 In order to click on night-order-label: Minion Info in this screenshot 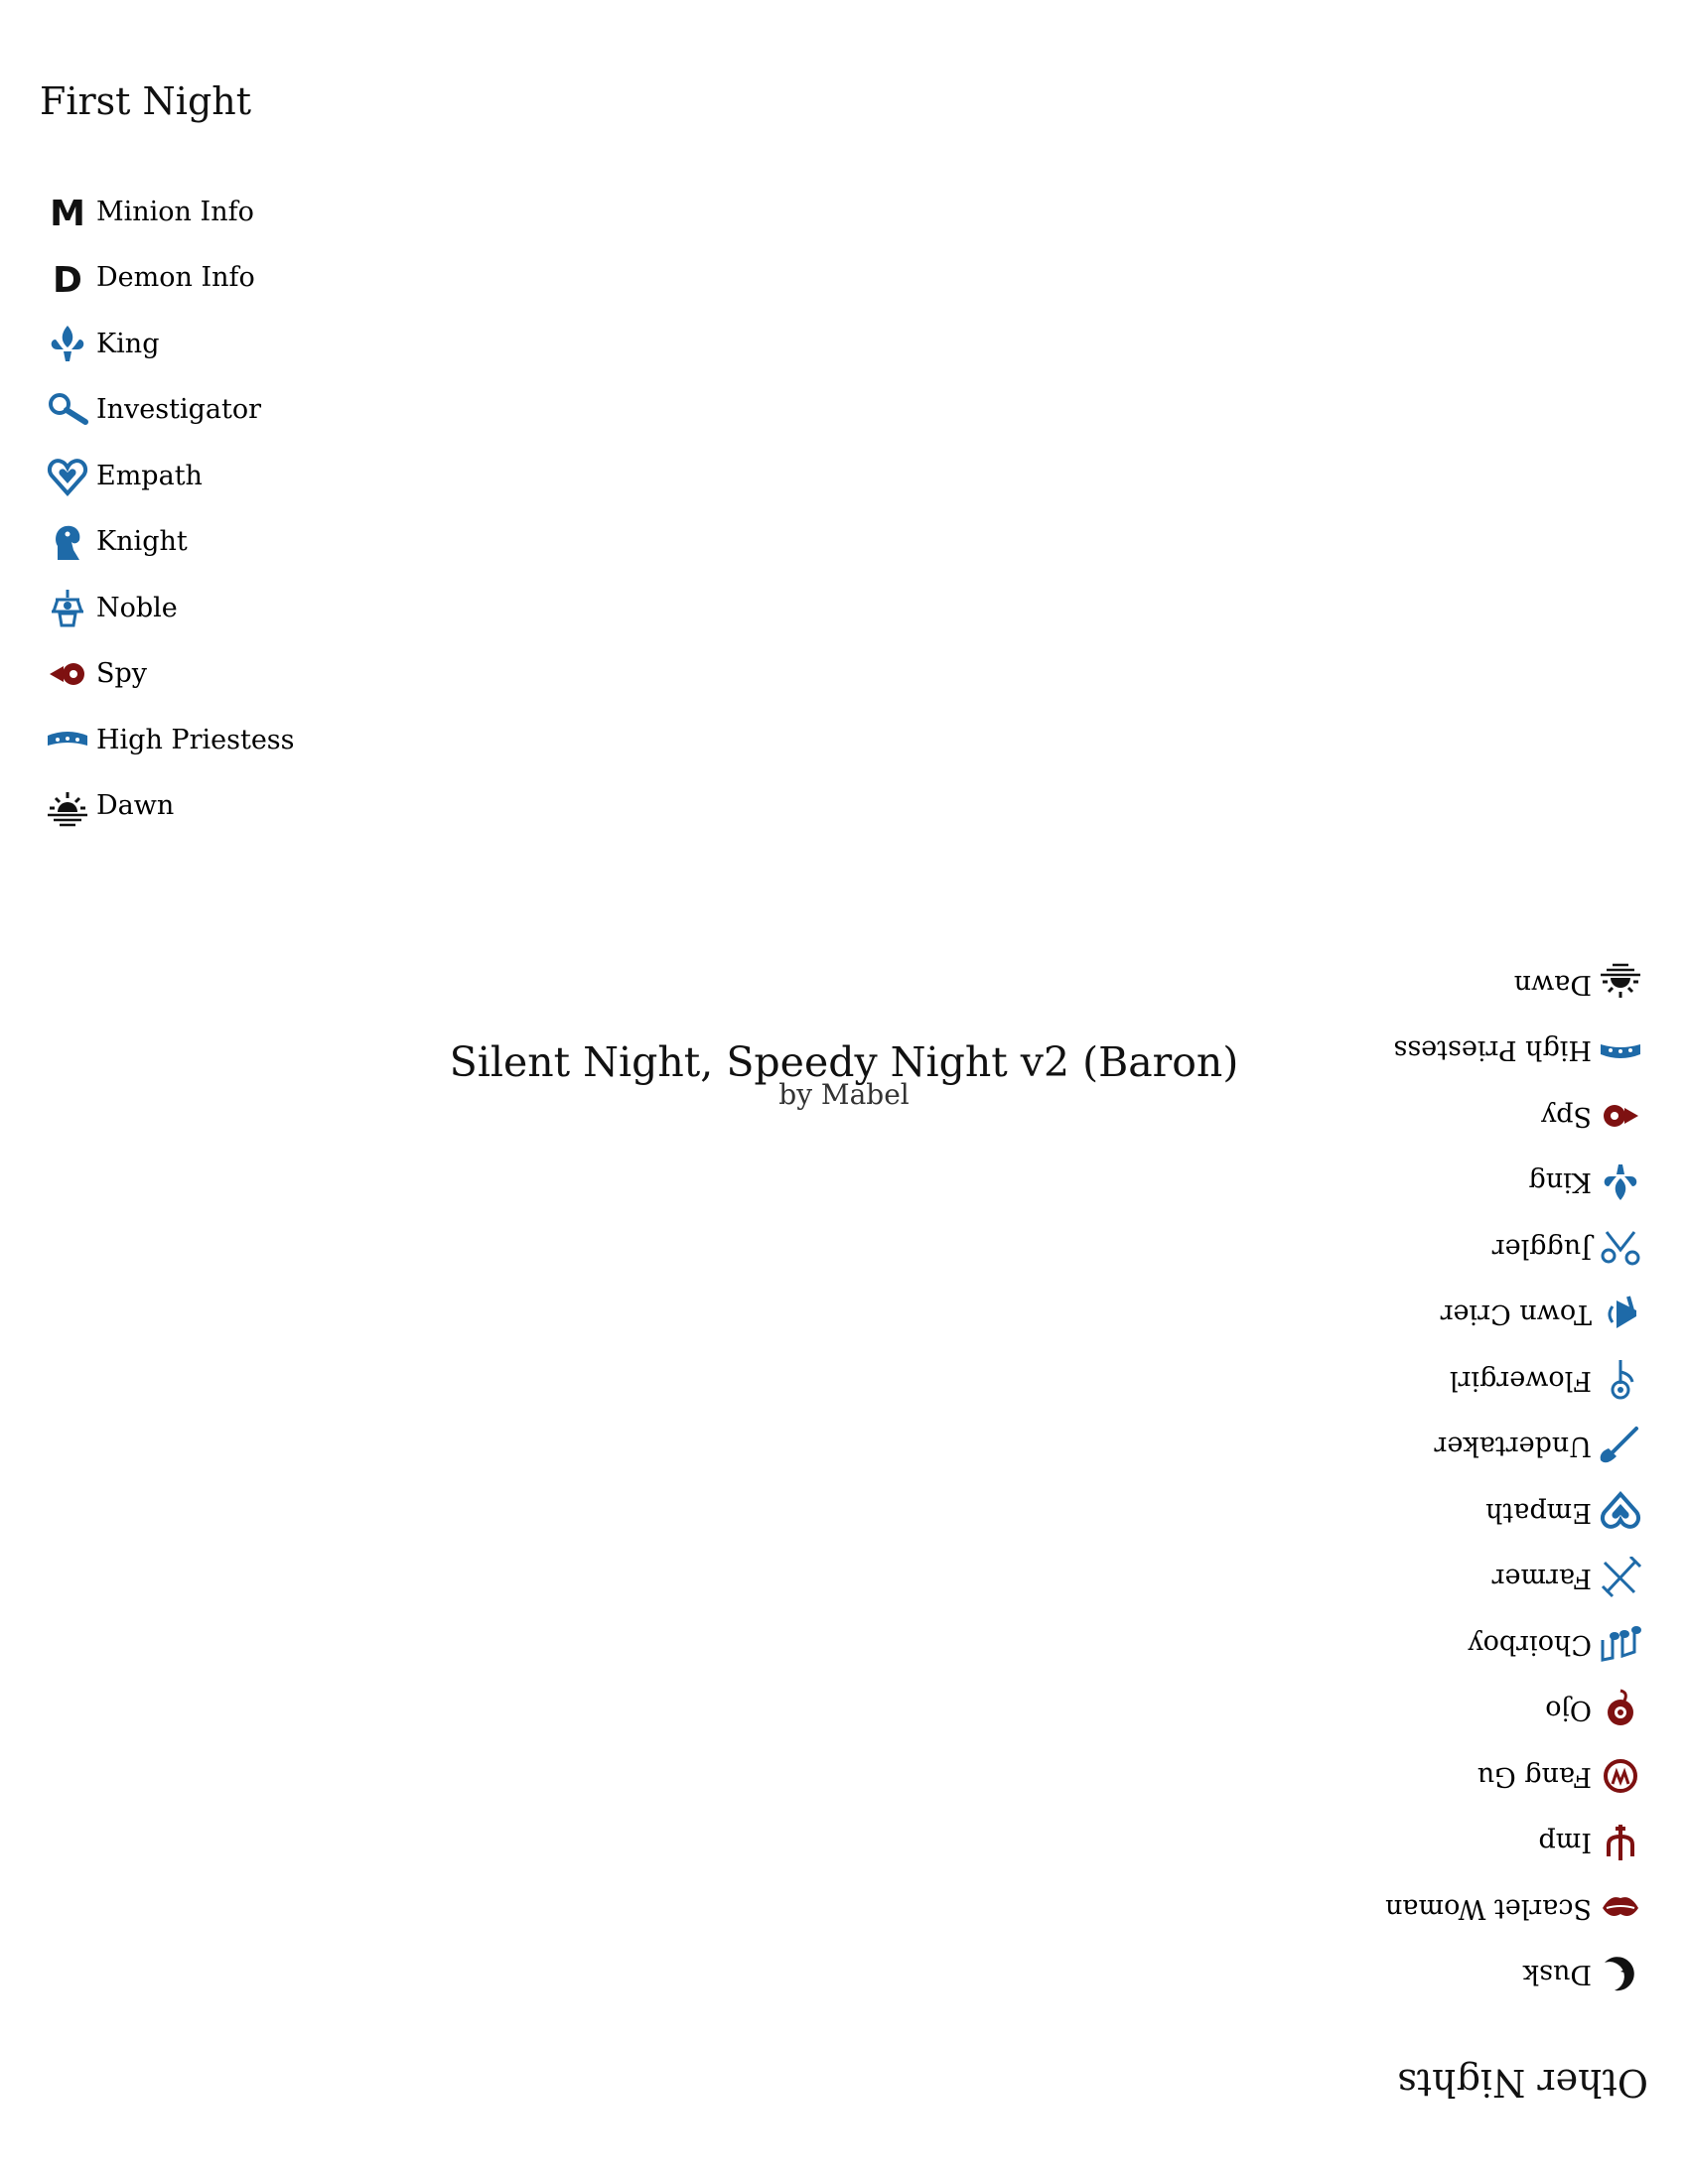, I will do `click(175, 211)`.